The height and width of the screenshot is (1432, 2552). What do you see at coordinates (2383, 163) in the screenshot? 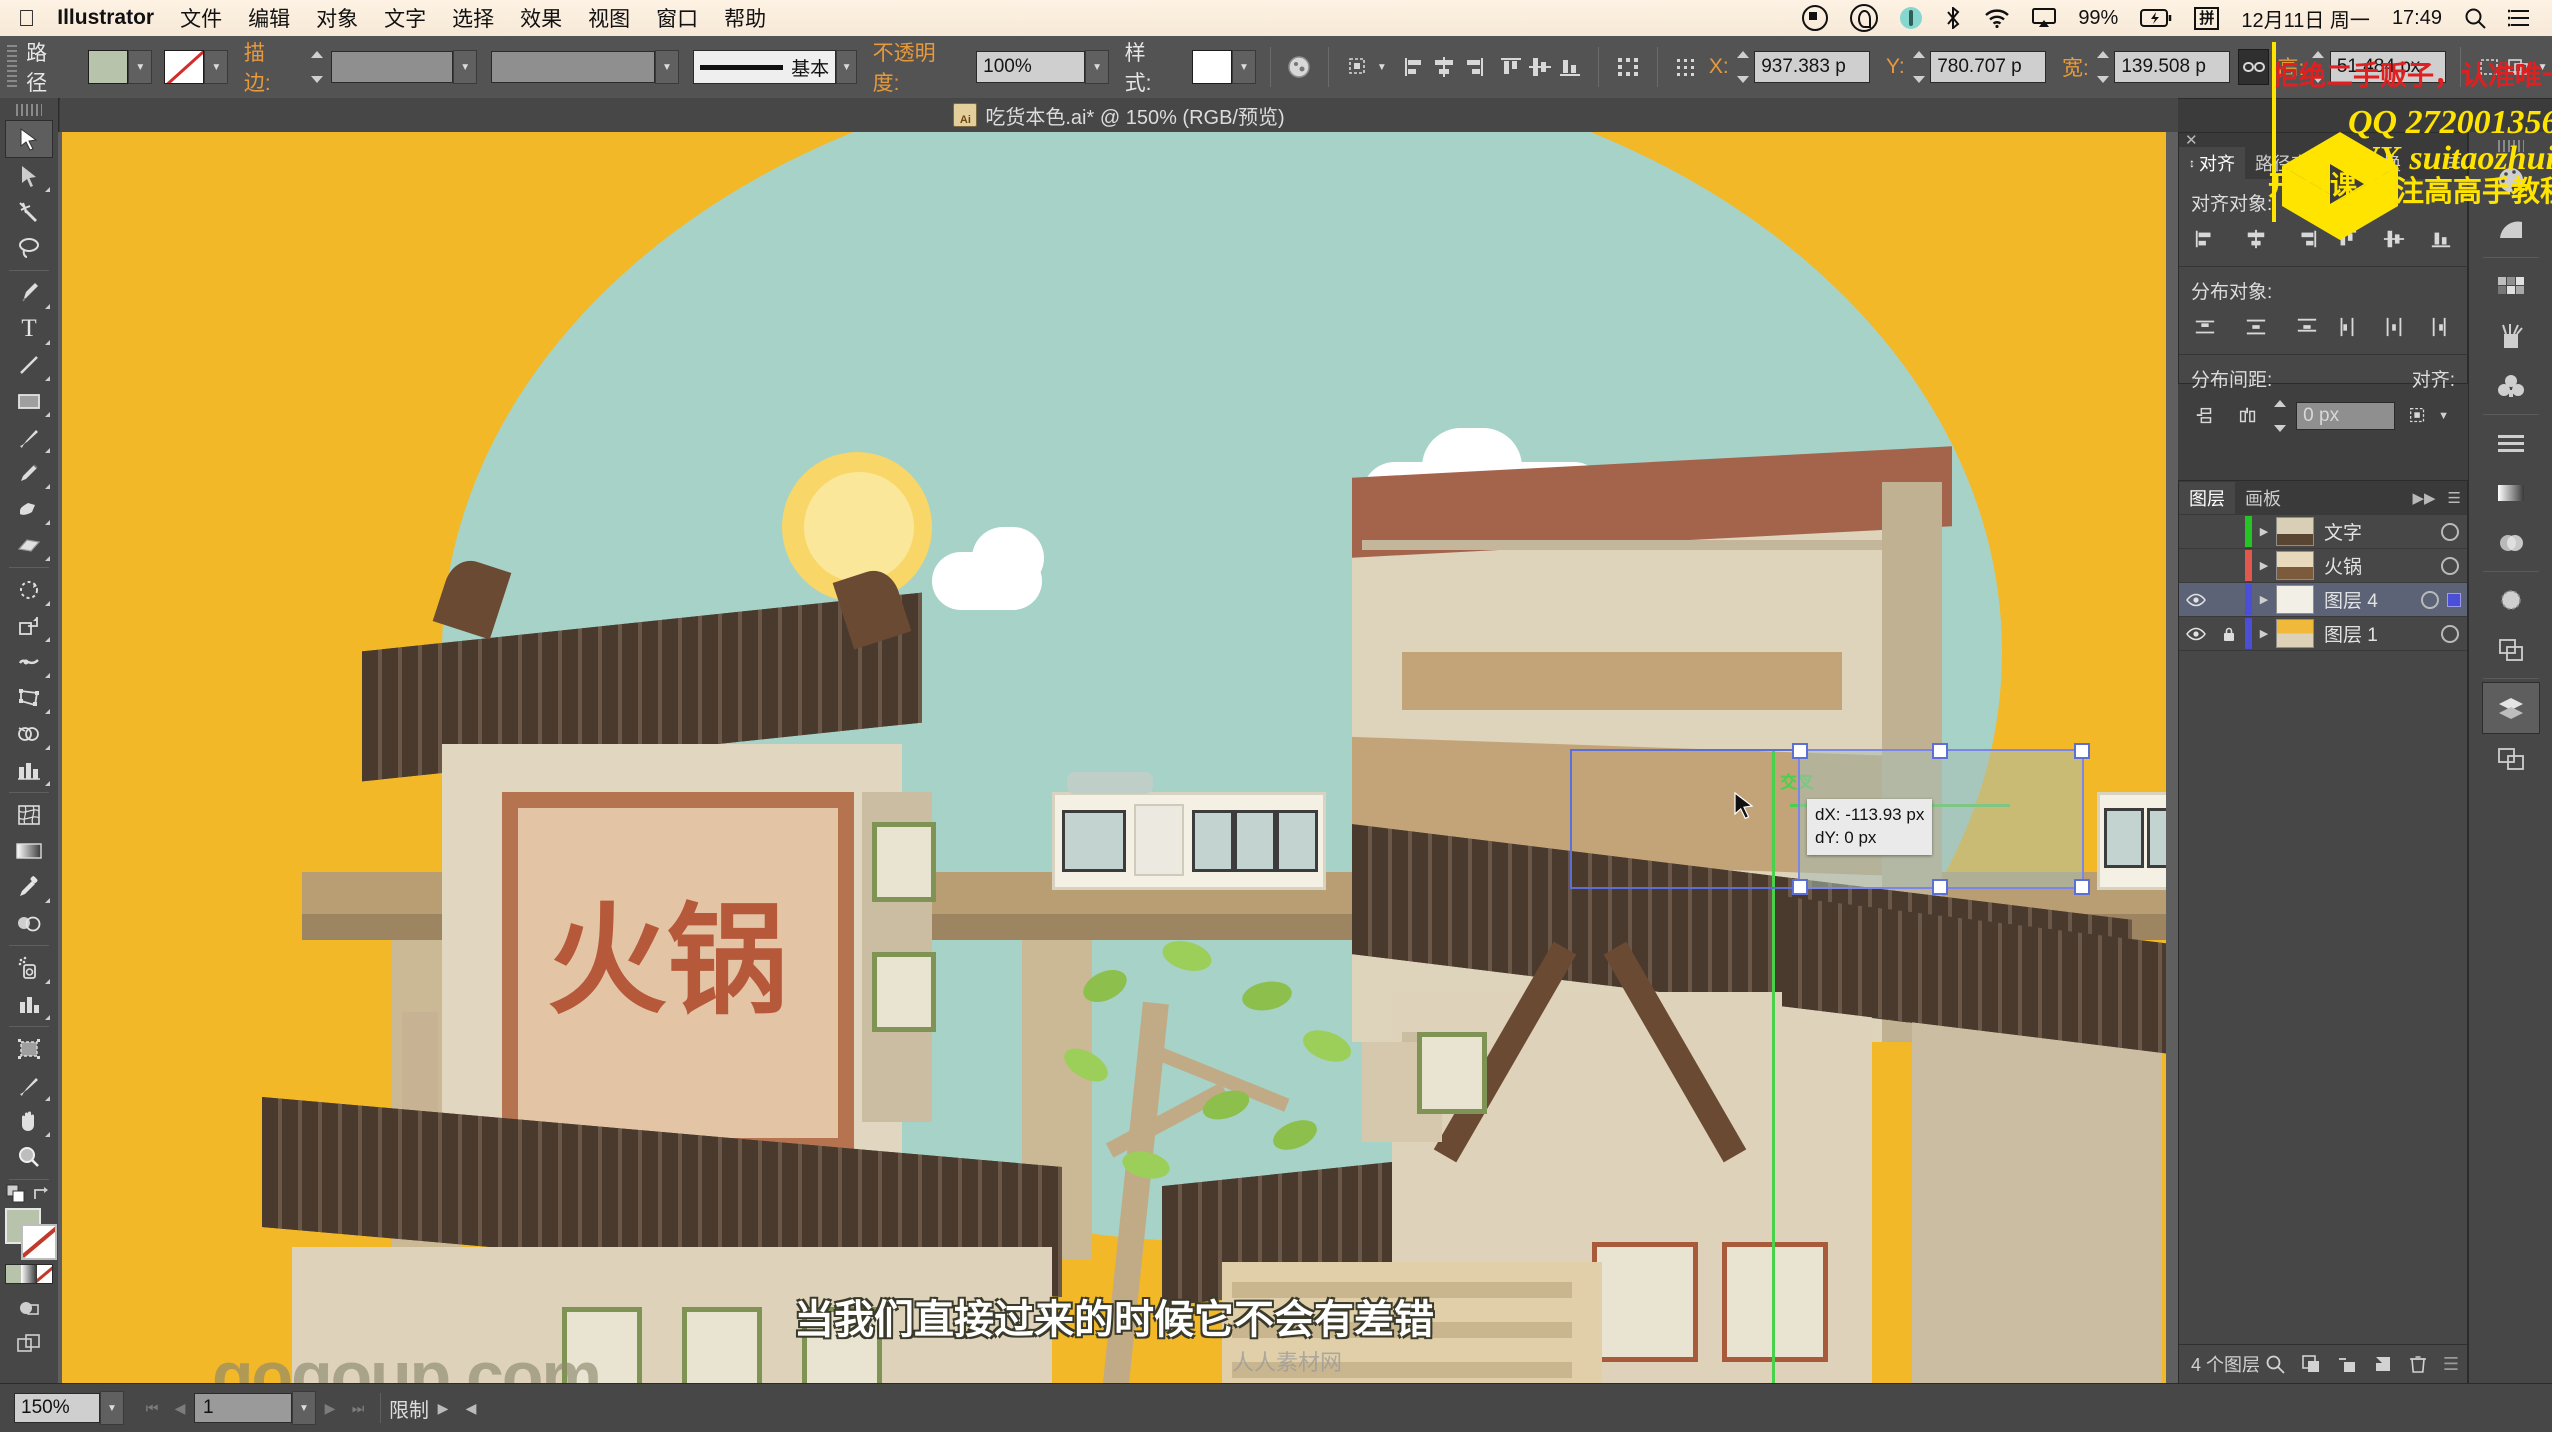
I see `tab-transform: 变换` at bounding box center [2383, 163].